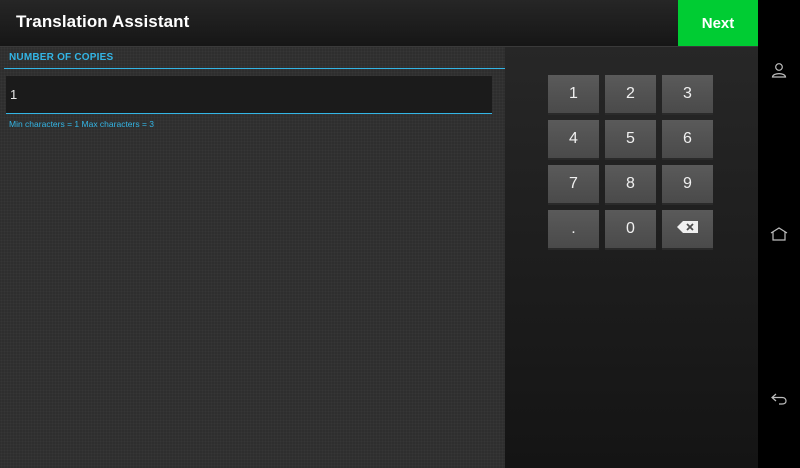 The image size is (800, 468). What do you see at coordinates (687, 140) in the screenshot?
I see `key-6: 6` at bounding box center [687, 140].